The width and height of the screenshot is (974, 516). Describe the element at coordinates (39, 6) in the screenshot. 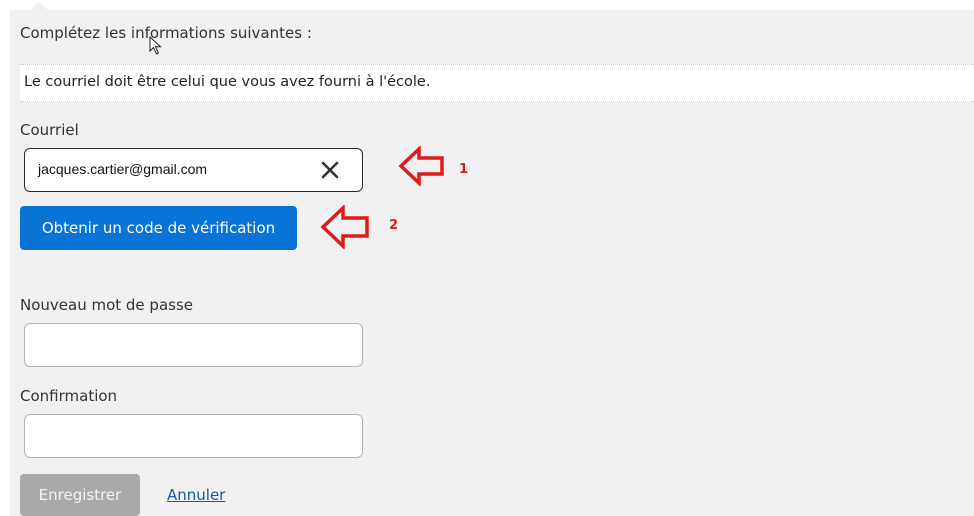

I see `panel-pointer` at that location.